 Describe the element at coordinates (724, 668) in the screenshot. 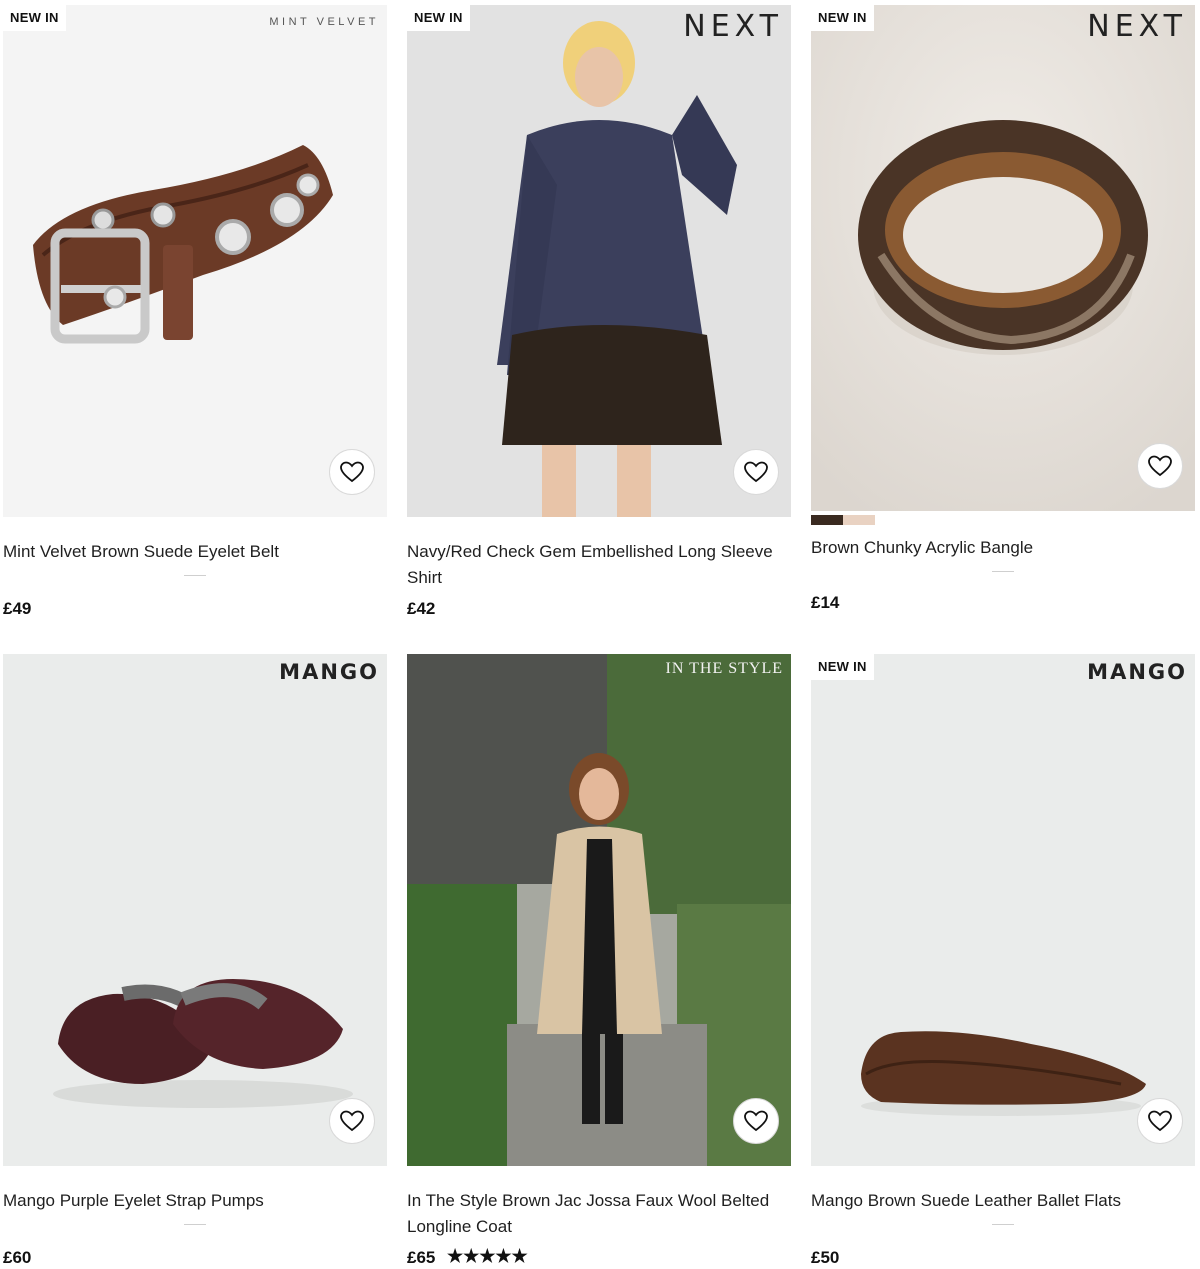

I see `brand-logo: IN THE STYLE` at that location.